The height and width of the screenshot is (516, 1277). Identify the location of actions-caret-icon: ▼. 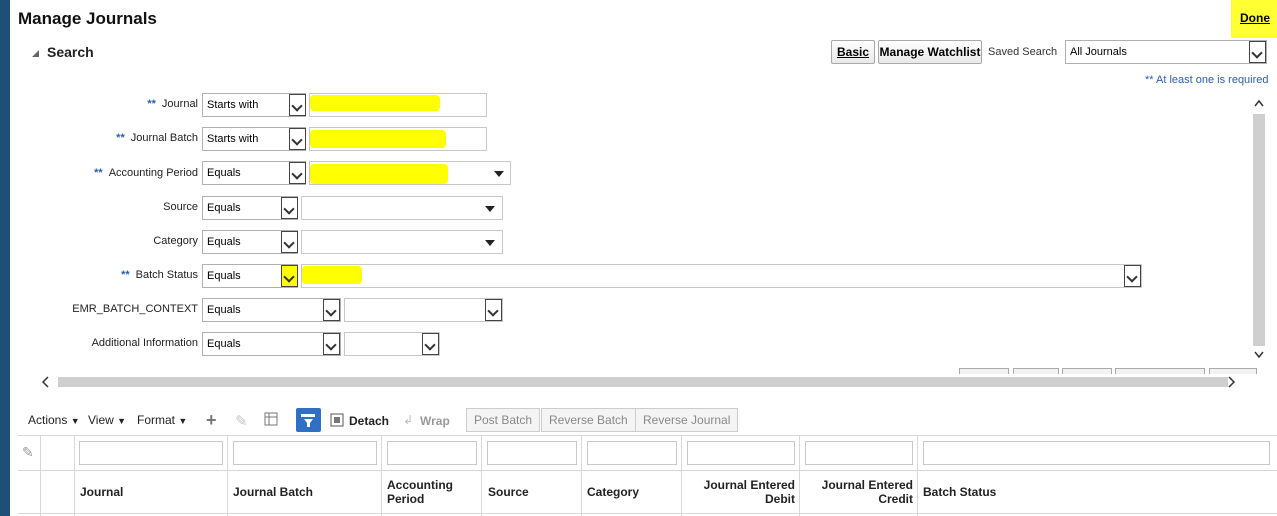
(75, 421).